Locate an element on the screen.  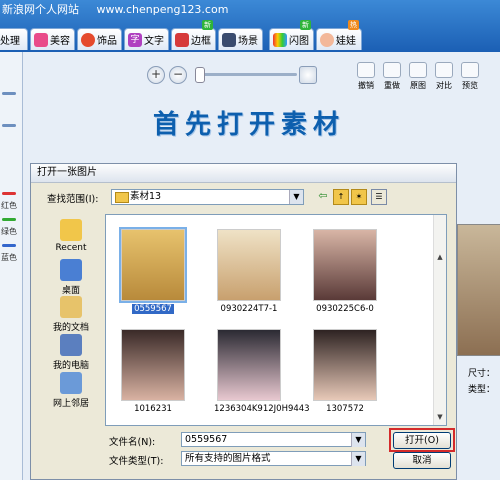
file-thumbnail: 0930225C6-0 is located at coordinates (345, 271).